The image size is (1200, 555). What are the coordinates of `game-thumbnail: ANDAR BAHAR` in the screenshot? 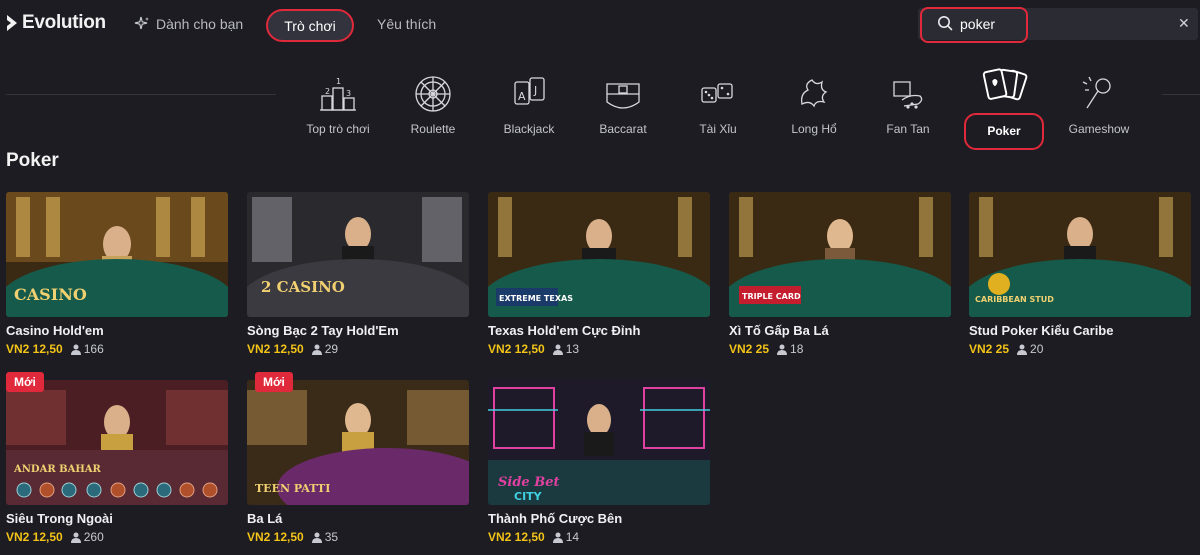 It's located at (117, 442).